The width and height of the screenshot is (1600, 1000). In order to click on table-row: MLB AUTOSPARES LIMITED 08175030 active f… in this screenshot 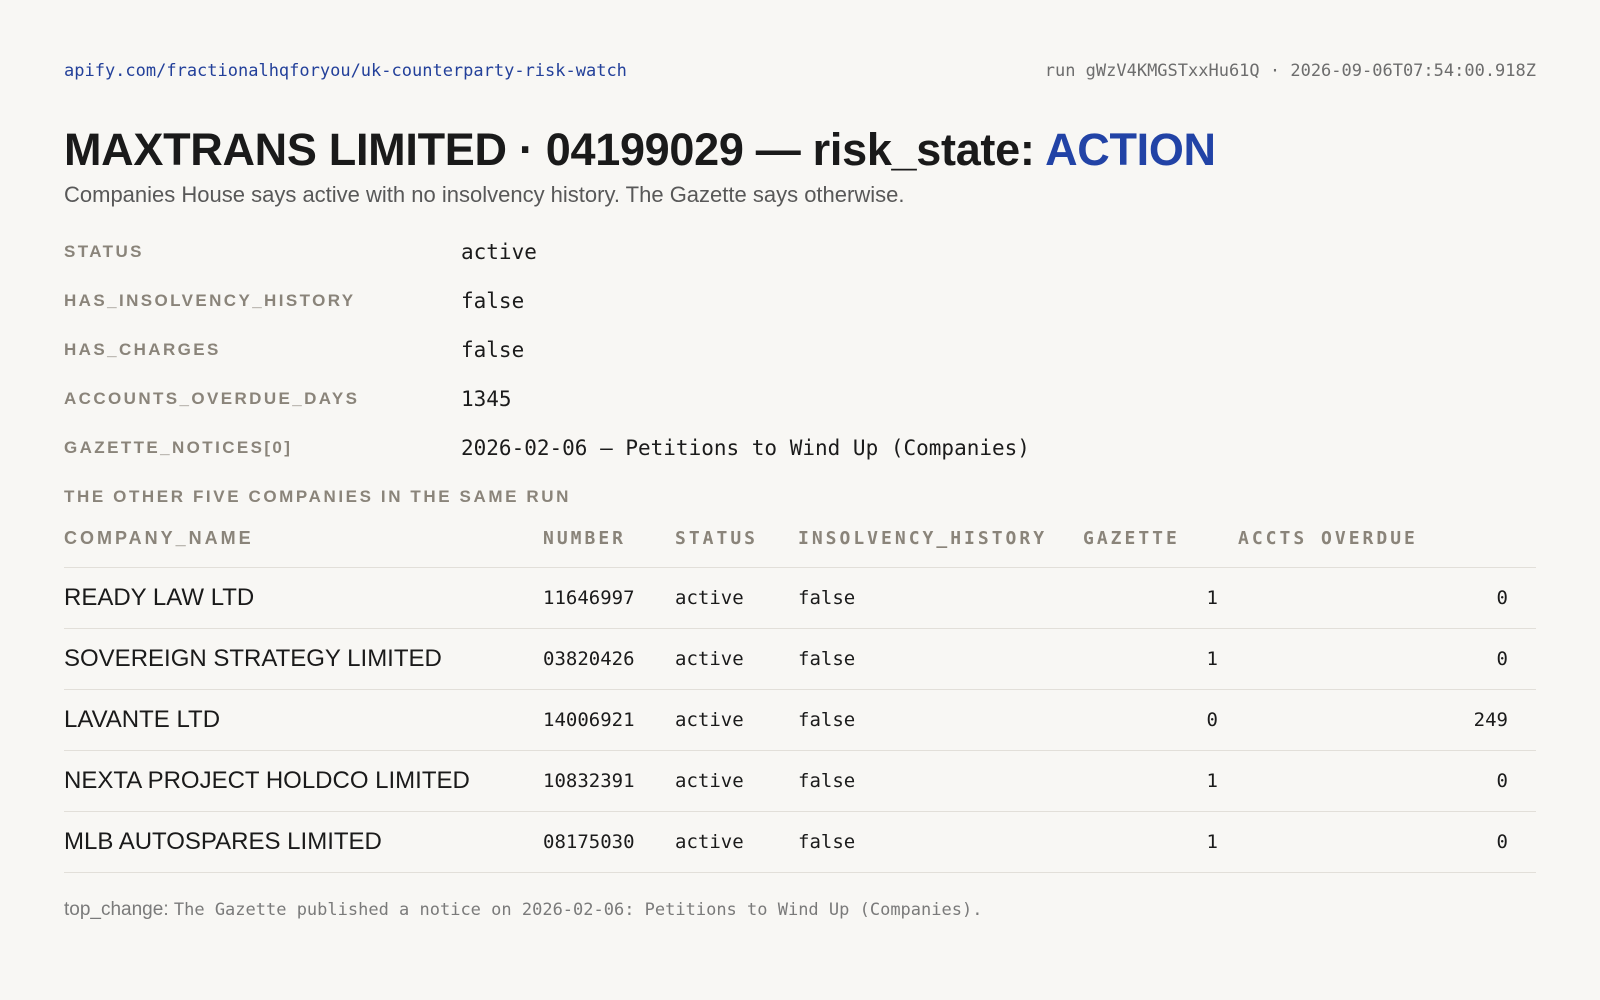, I will do `click(800, 841)`.